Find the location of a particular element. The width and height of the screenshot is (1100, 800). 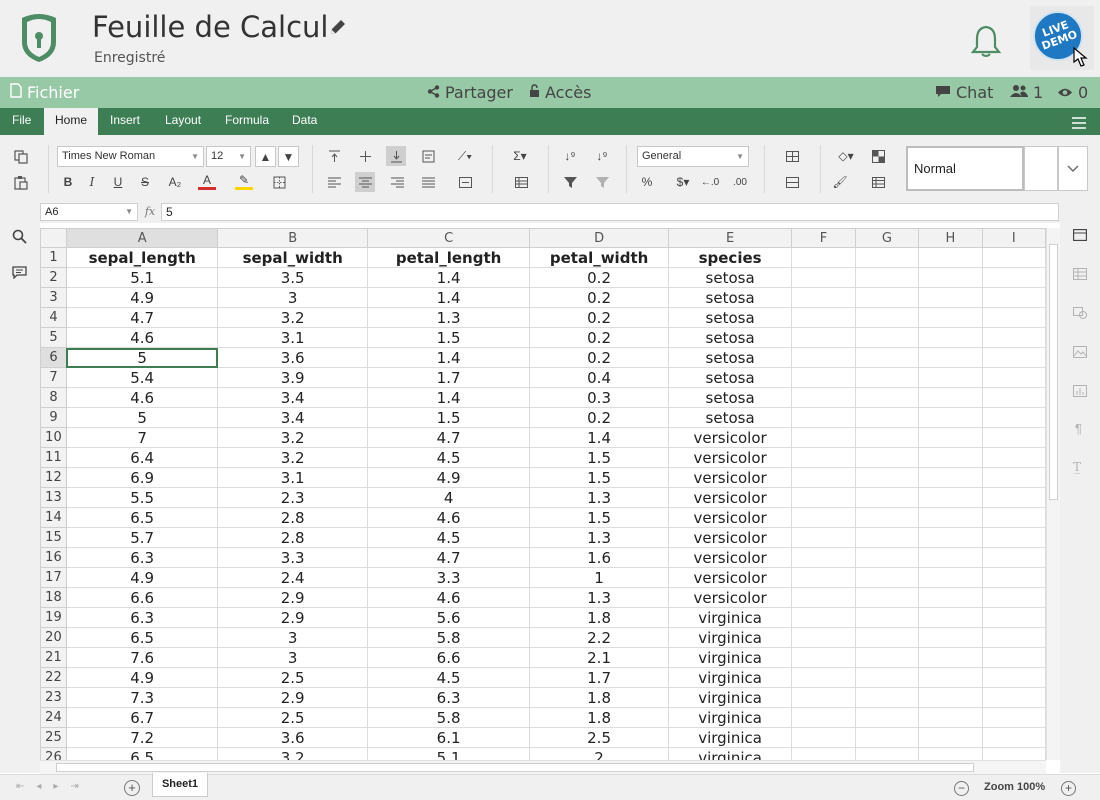

clear-filter-icon is located at coordinates (602, 182).